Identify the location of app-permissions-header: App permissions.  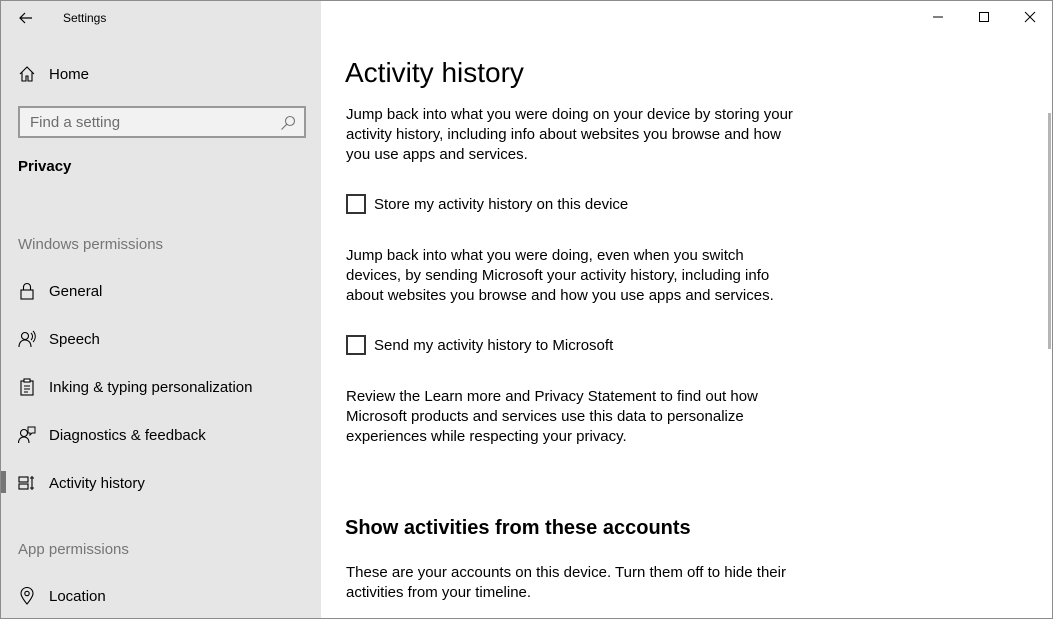
(73, 549).